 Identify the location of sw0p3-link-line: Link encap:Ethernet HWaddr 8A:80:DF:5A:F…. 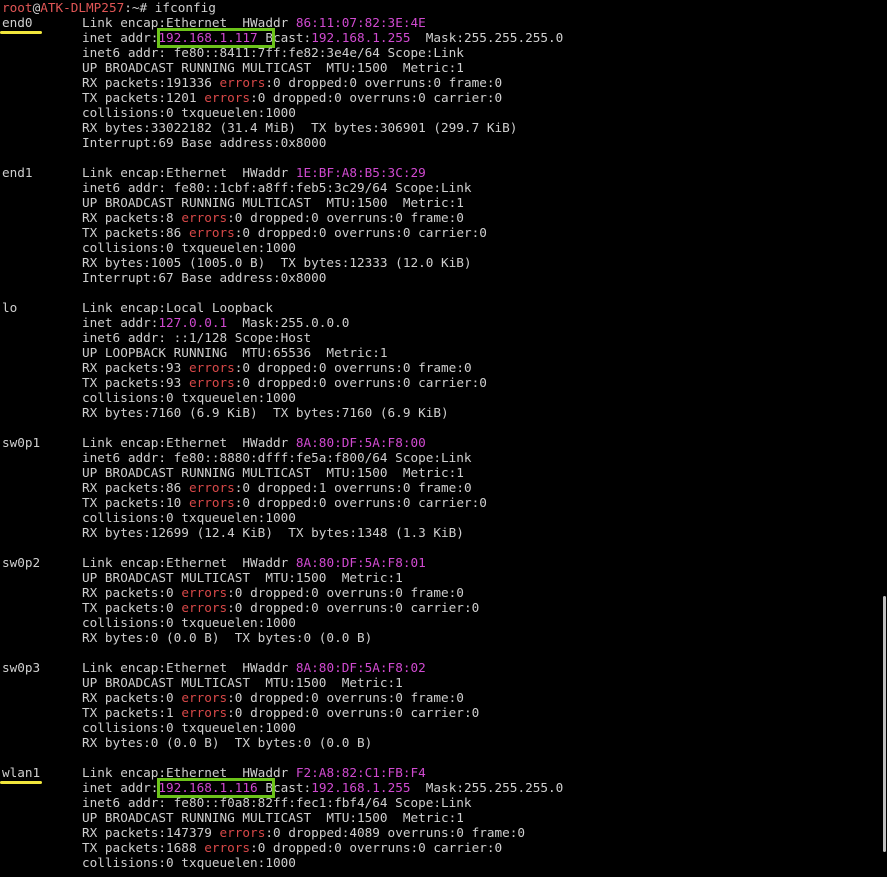
(254, 667).